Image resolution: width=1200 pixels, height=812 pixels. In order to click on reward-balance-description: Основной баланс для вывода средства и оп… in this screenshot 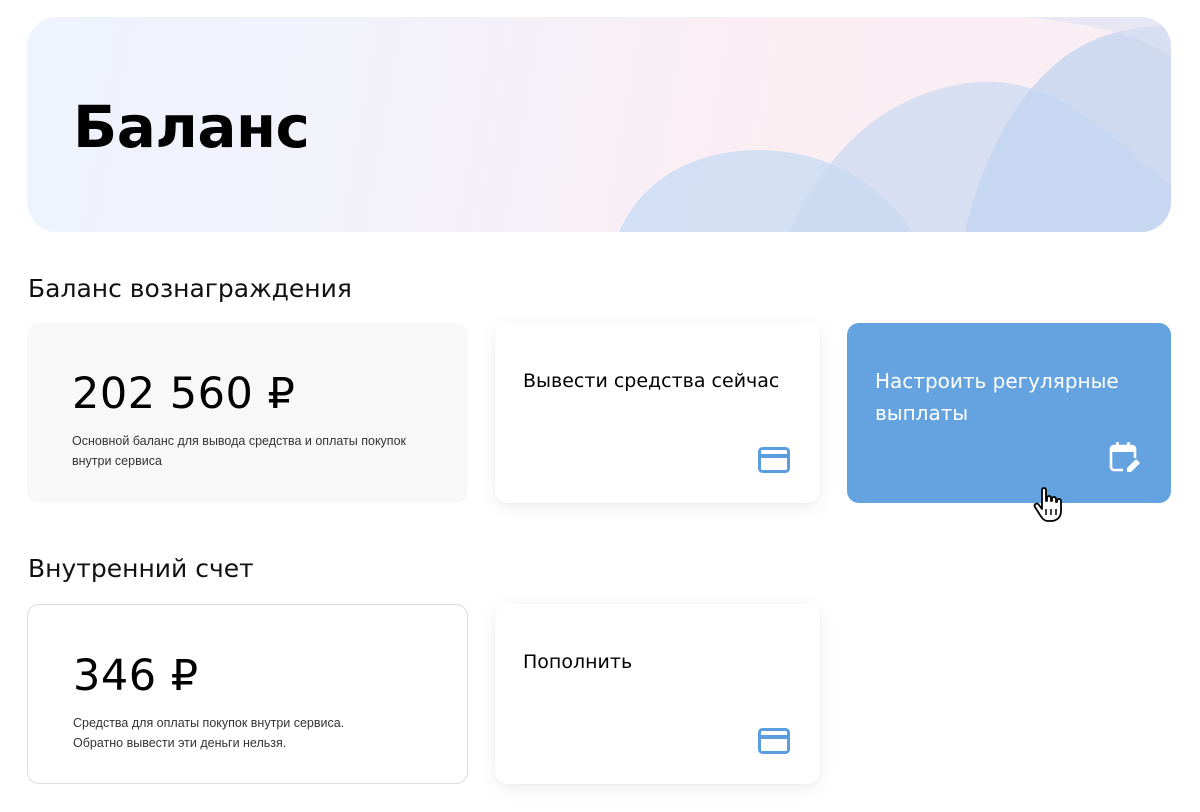, I will do `click(239, 451)`.